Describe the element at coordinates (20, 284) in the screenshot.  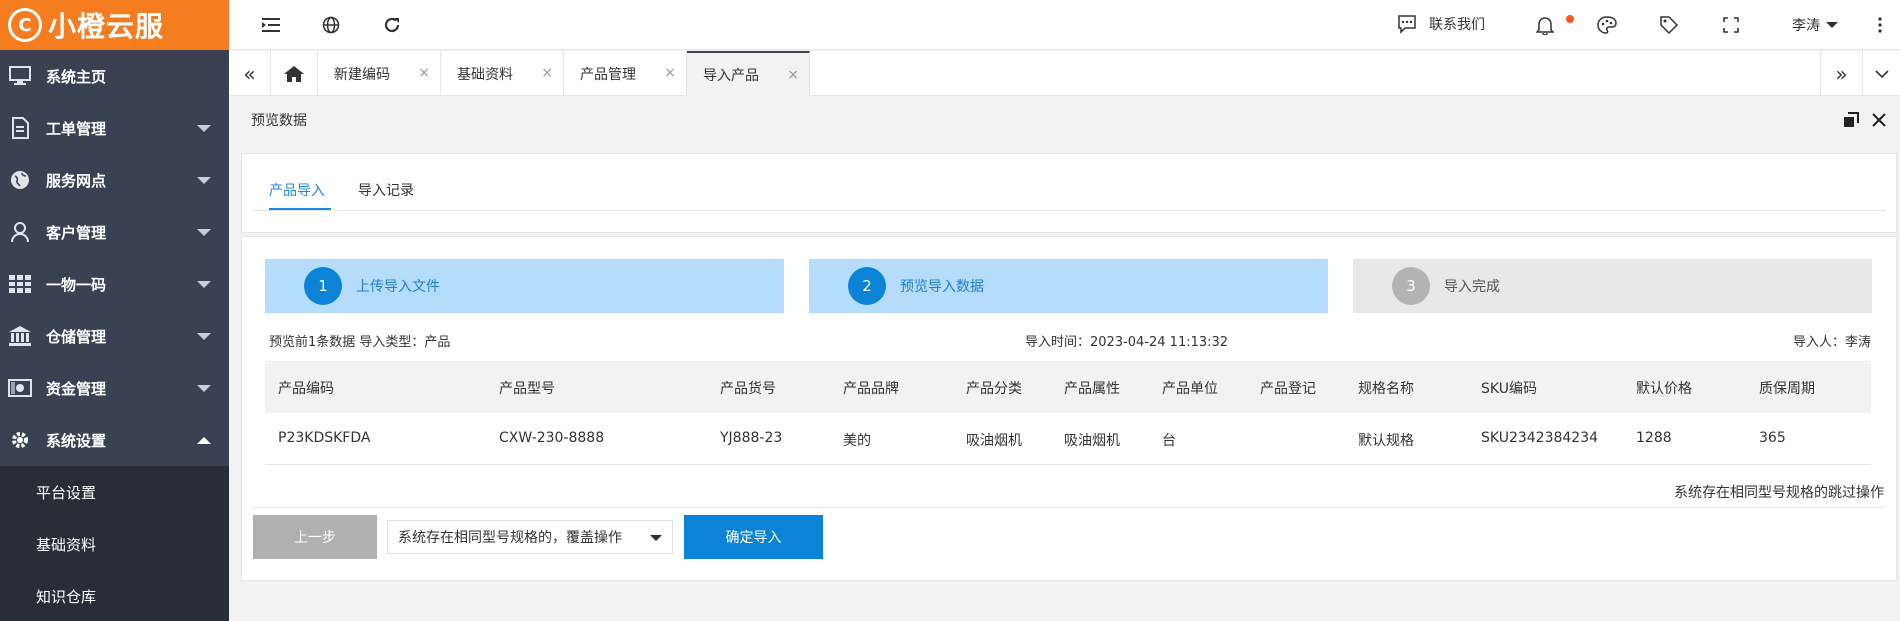
I see `grid-icon` at that location.